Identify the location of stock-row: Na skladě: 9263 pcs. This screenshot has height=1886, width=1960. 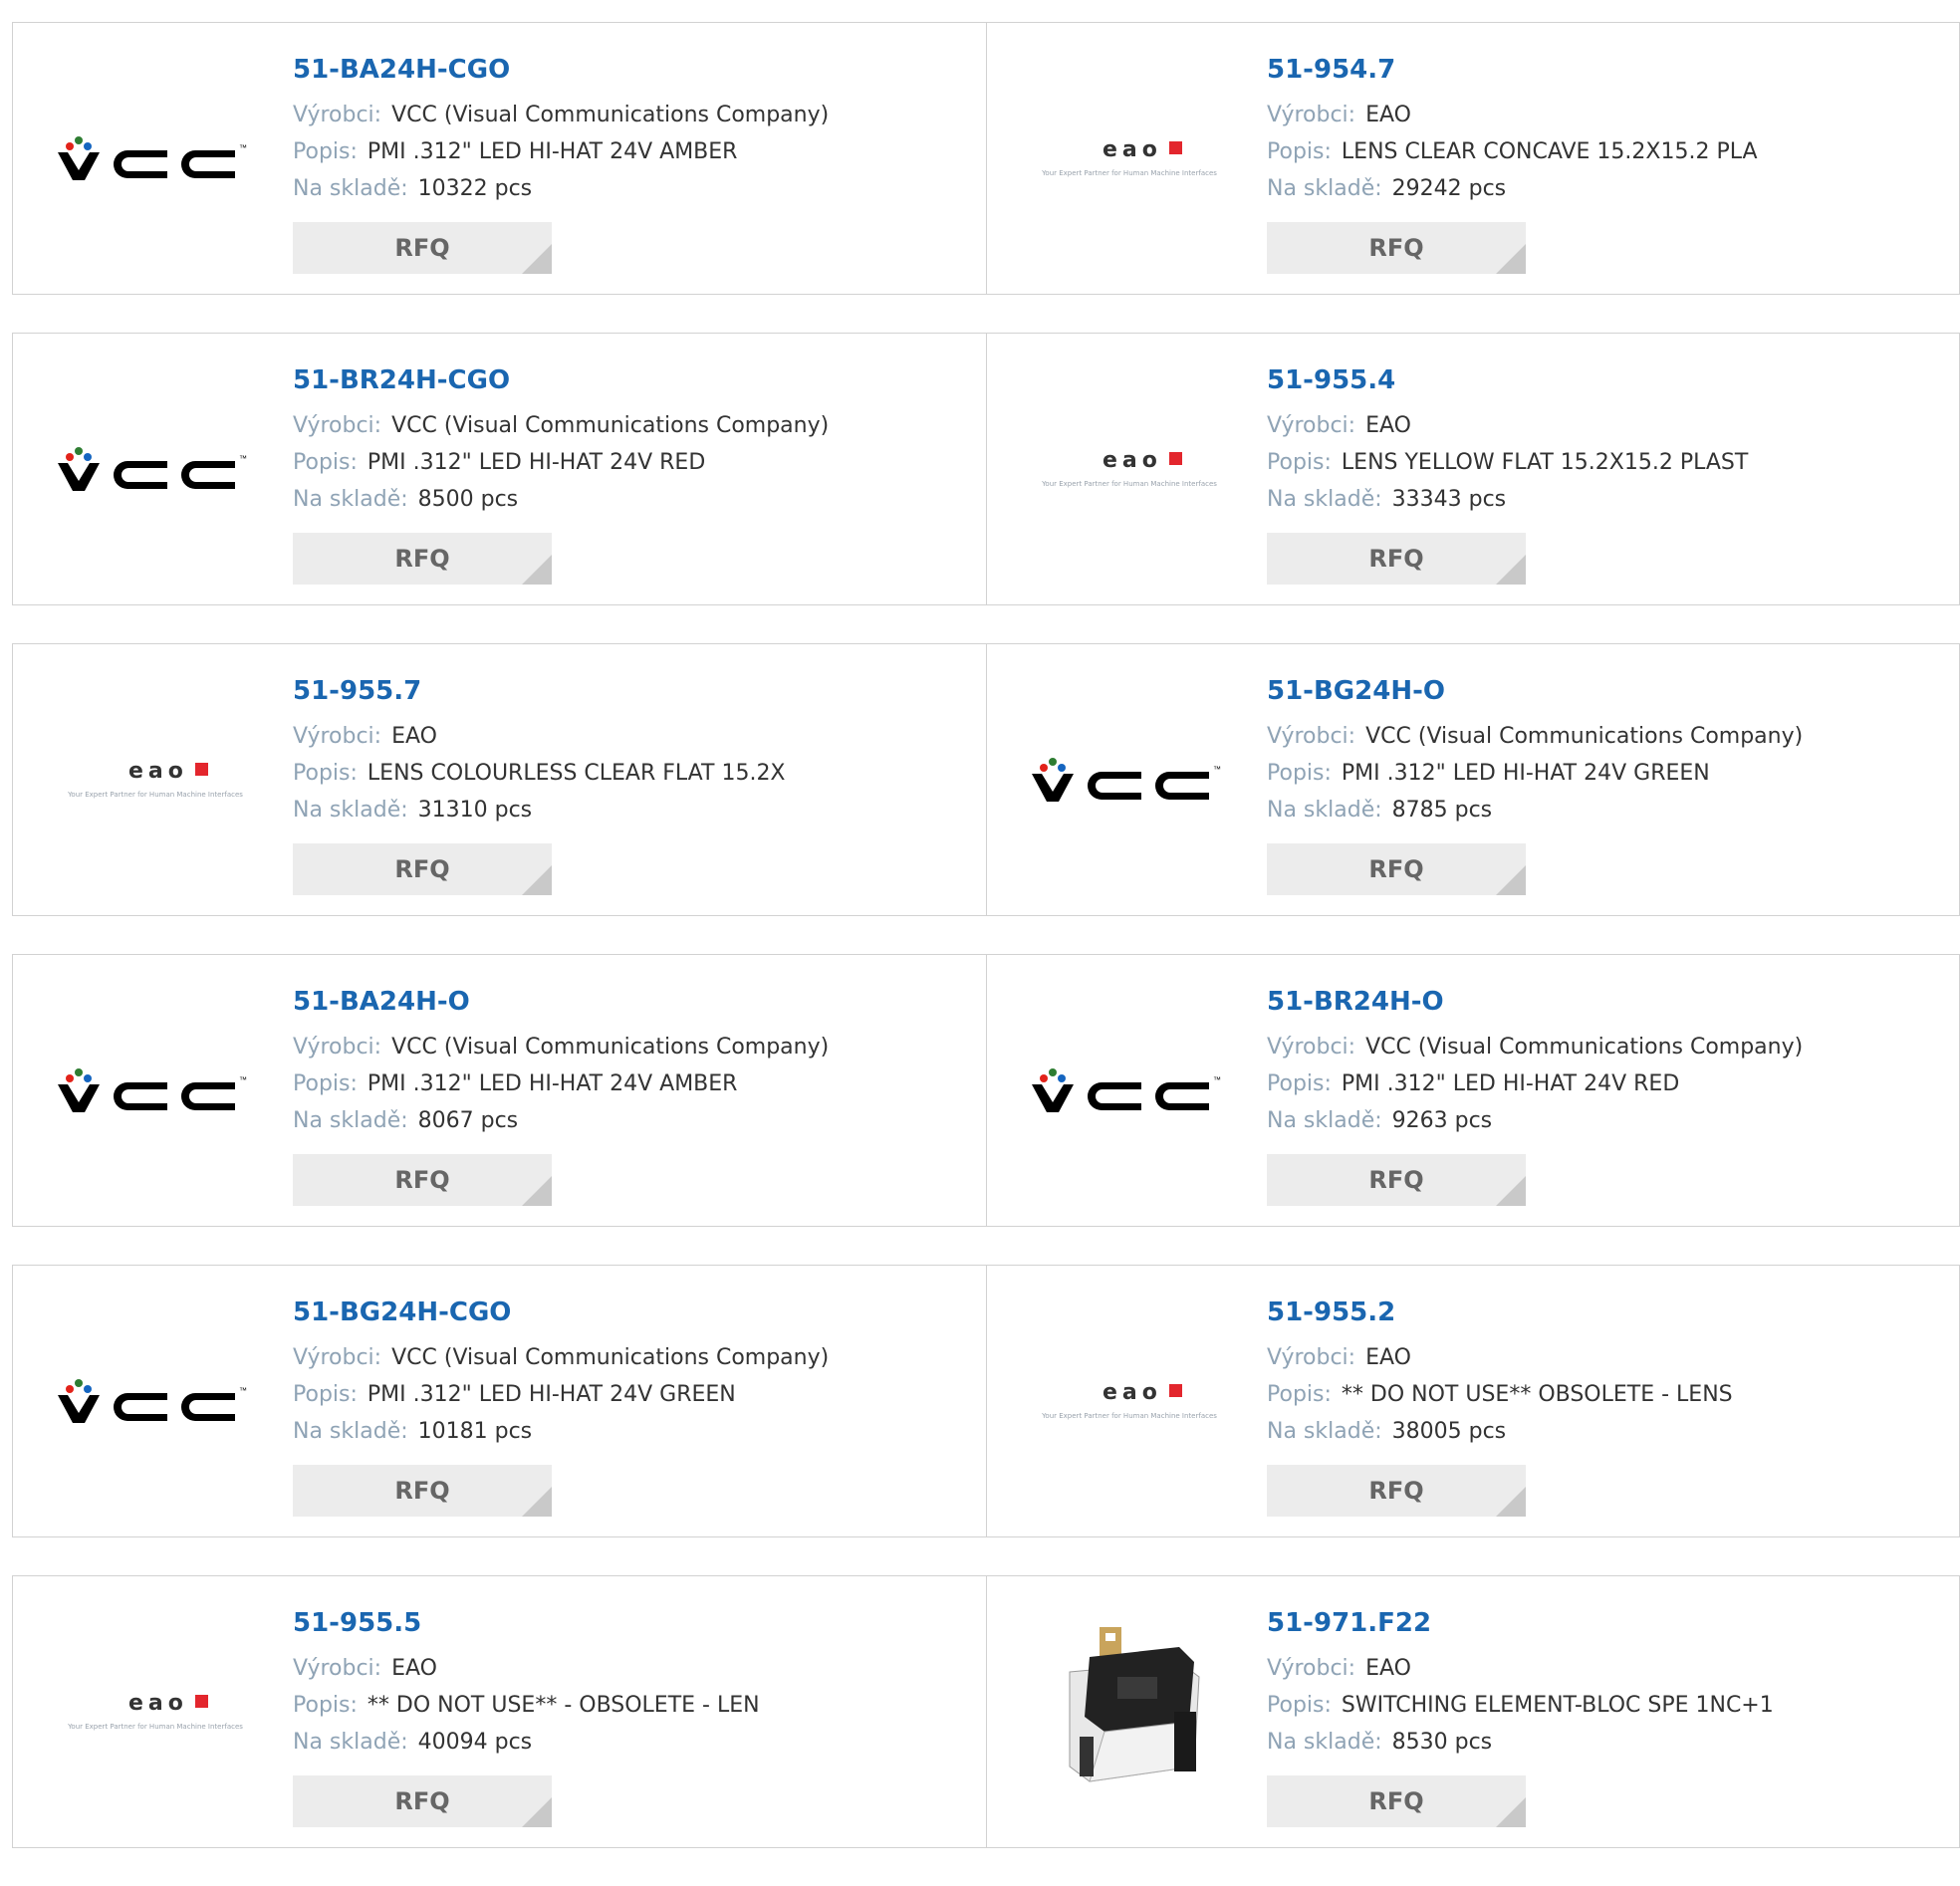
(1608, 1121).